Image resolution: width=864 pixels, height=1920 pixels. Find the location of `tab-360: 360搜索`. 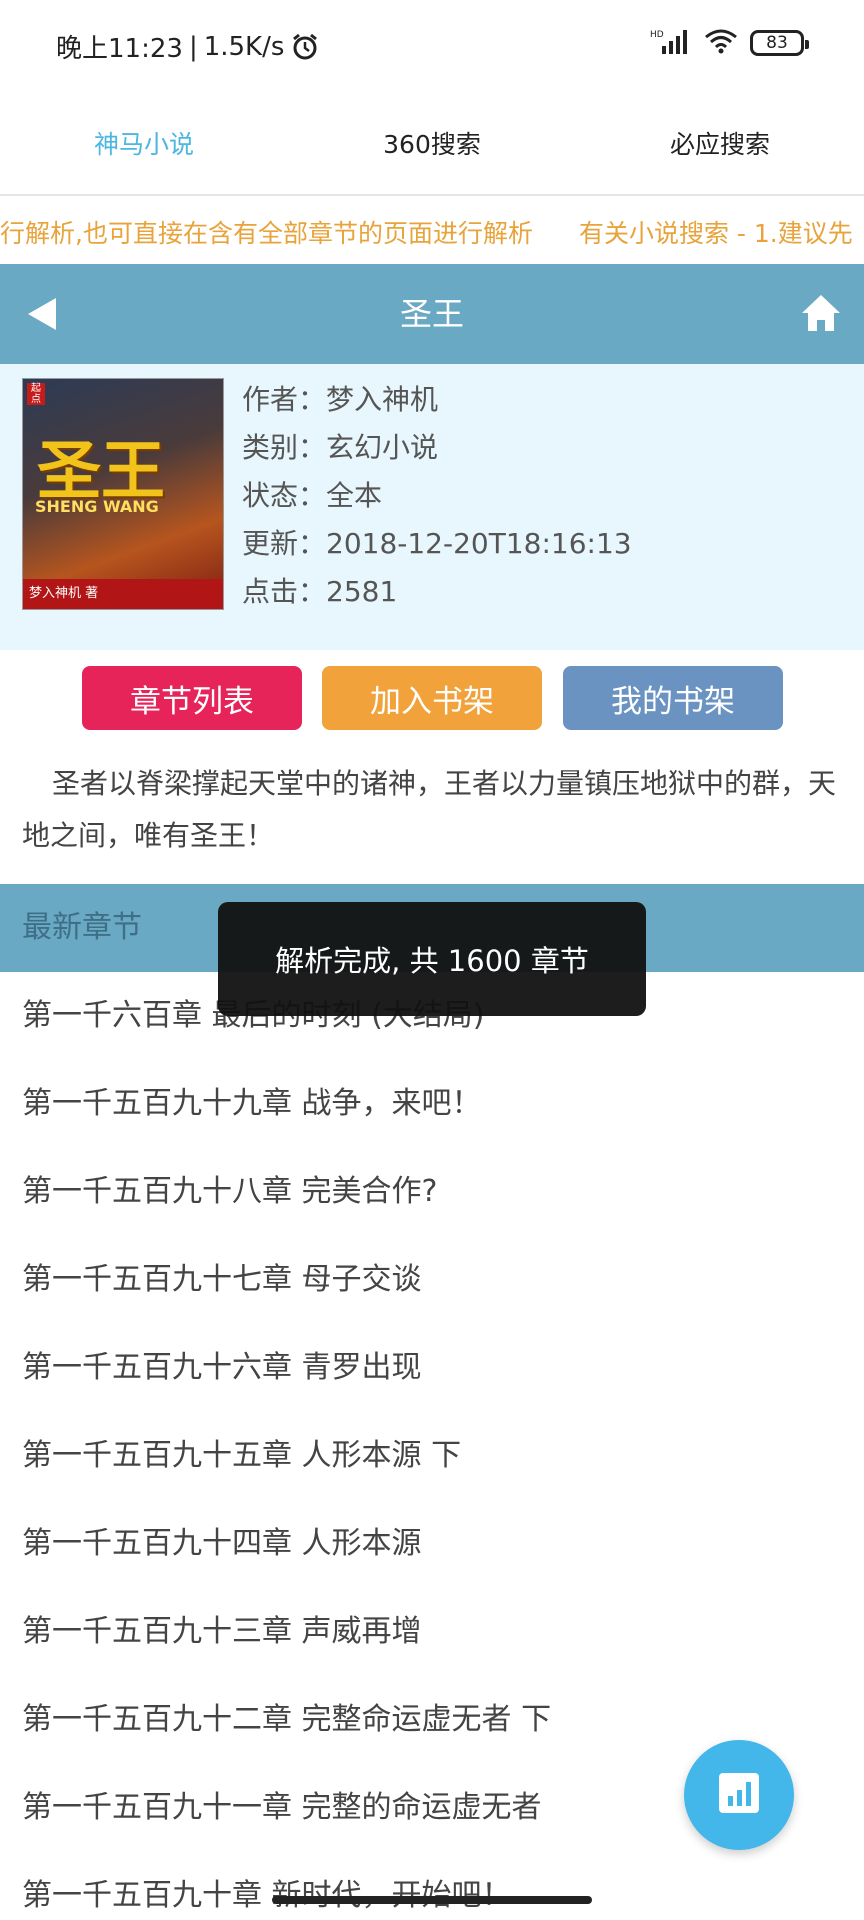

tab-360: 360搜索 is located at coordinates (432, 143).